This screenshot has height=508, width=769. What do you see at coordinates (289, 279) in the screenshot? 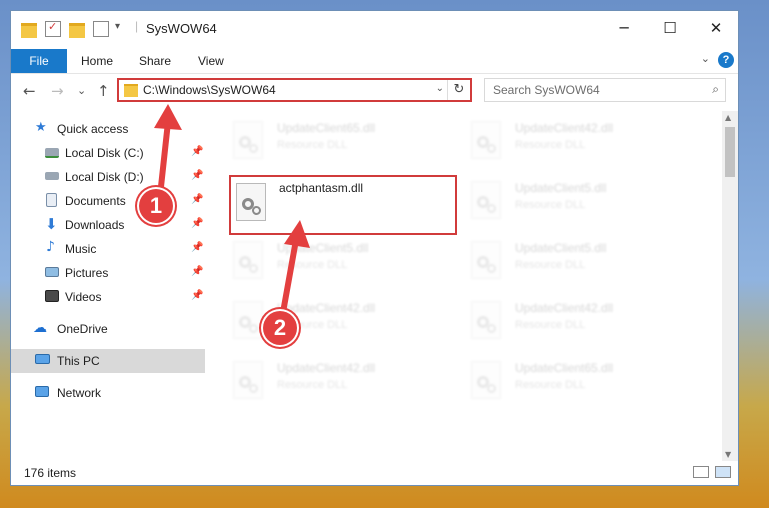
I see `arrow-2-line` at bounding box center [289, 279].